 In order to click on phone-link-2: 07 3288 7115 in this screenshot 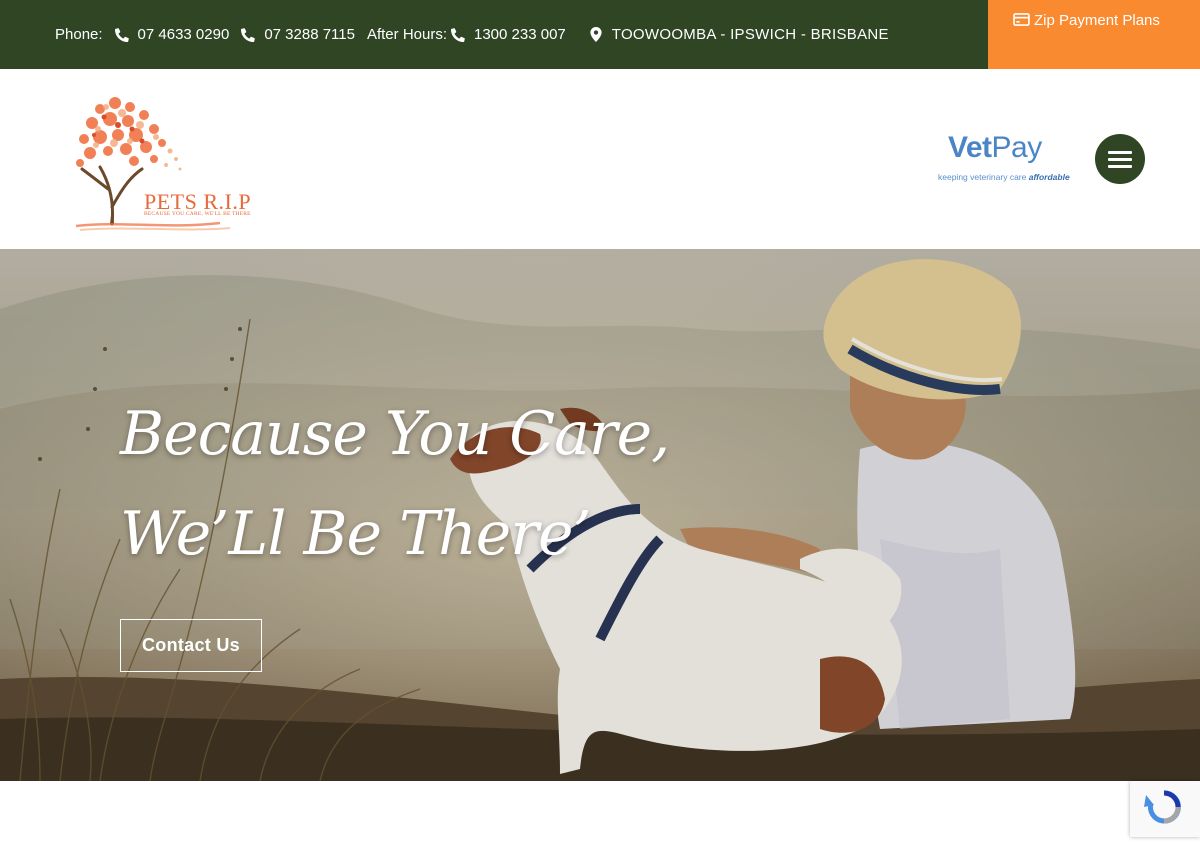, I will do `click(298, 34)`.